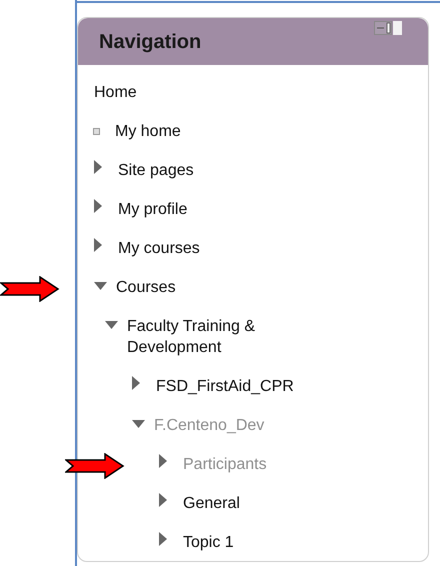 The width and height of the screenshot is (440, 566). Describe the element at coordinates (146, 287) in the screenshot. I see `nav-link: Courses` at that location.